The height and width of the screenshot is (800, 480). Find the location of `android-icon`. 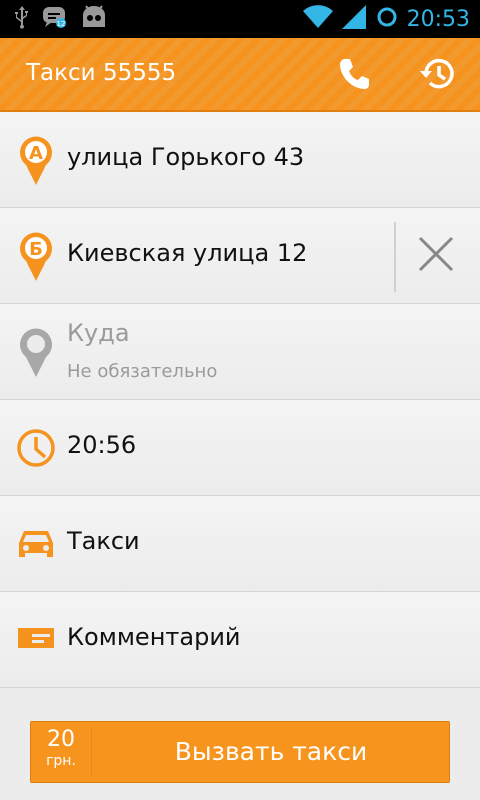

android-icon is located at coordinates (94, 19).